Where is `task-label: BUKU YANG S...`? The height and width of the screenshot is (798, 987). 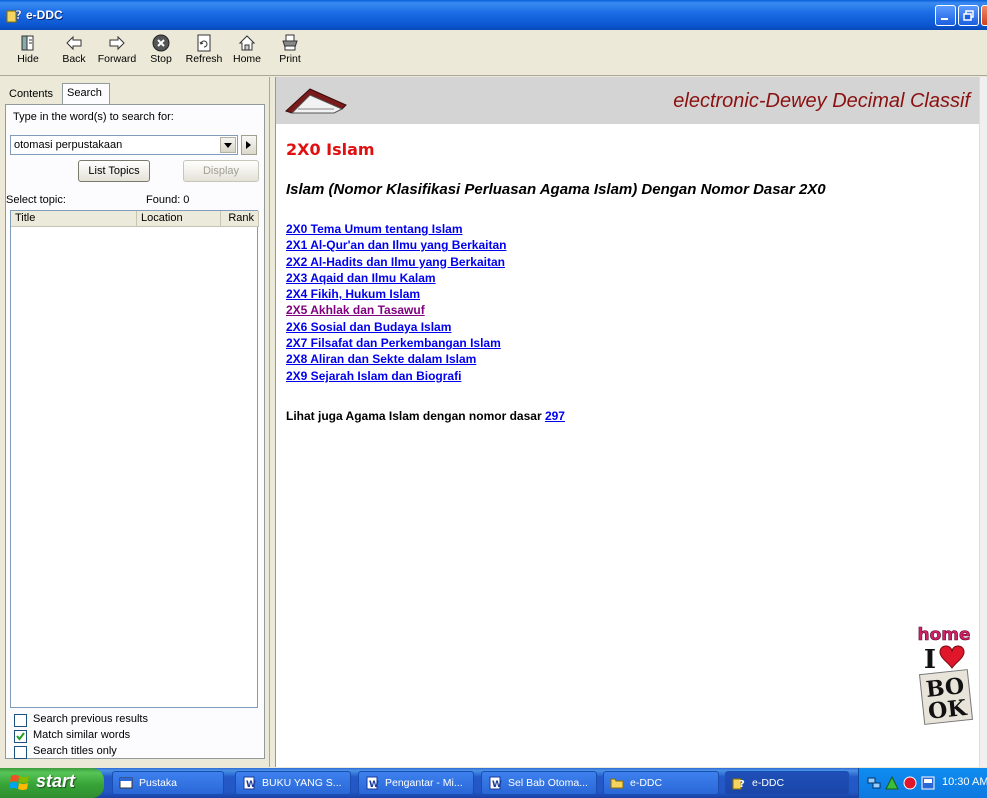 task-label: BUKU YANG S... is located at coordinates (302, 783).